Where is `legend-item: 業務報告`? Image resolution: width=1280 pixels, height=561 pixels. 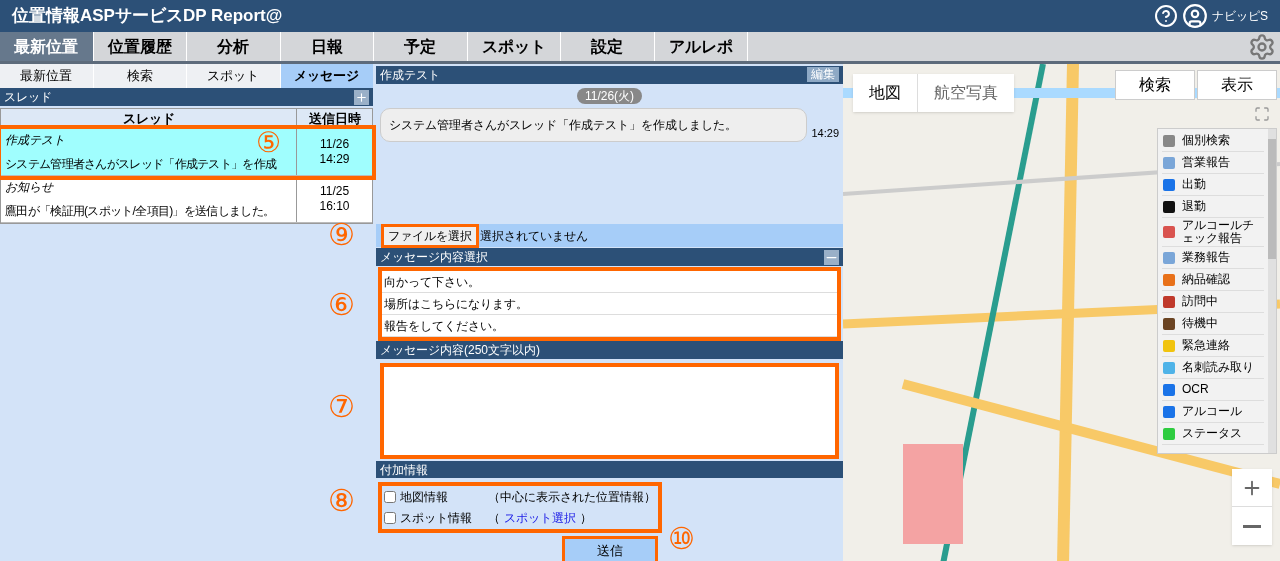 legend-item: 業務報告 is located at coordinates (1213, 258).